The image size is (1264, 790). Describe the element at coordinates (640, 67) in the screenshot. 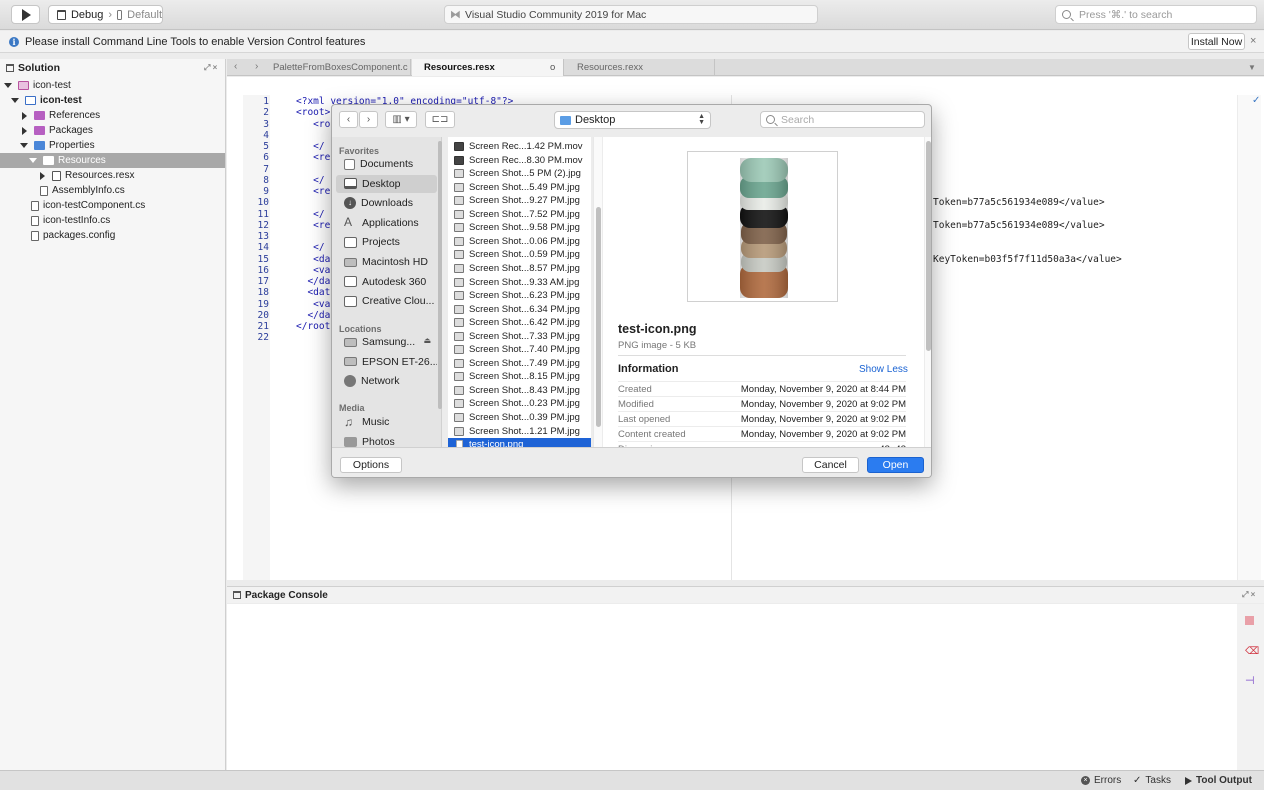

I see `tab-resources-rexx: Resources.rexx` at that location.